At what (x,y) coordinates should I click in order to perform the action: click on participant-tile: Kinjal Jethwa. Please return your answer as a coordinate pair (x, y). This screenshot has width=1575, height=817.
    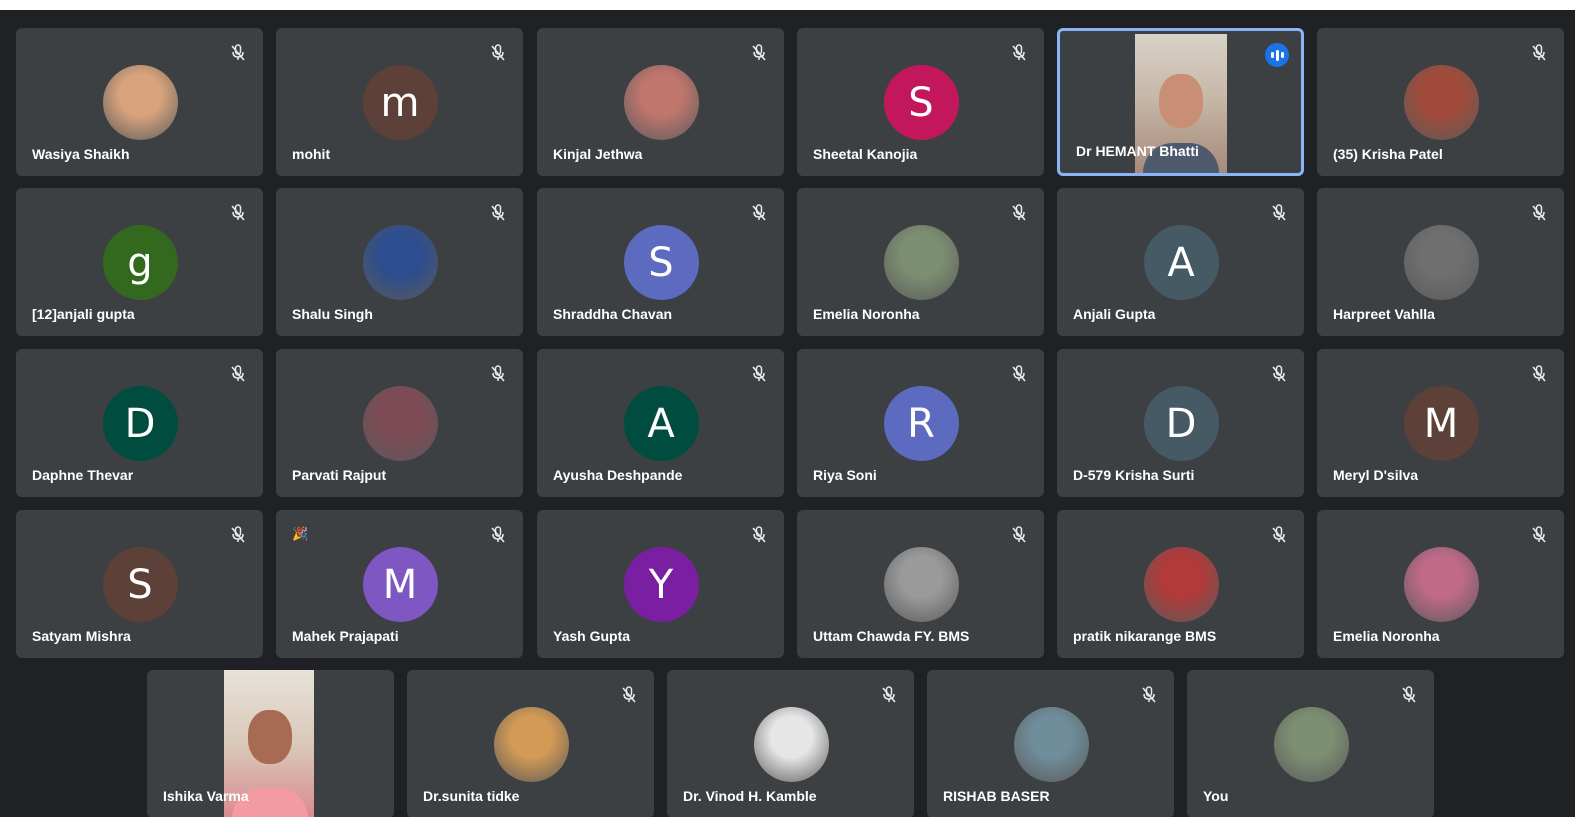
    Looking at the image, I should click on (660, 102).